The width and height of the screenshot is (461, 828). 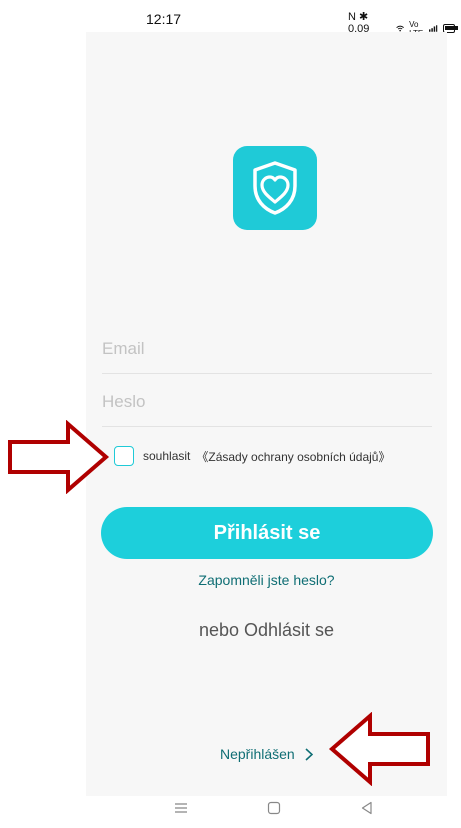 I want to click on login-button: Přihlásit se, so click(x=267, y=533).